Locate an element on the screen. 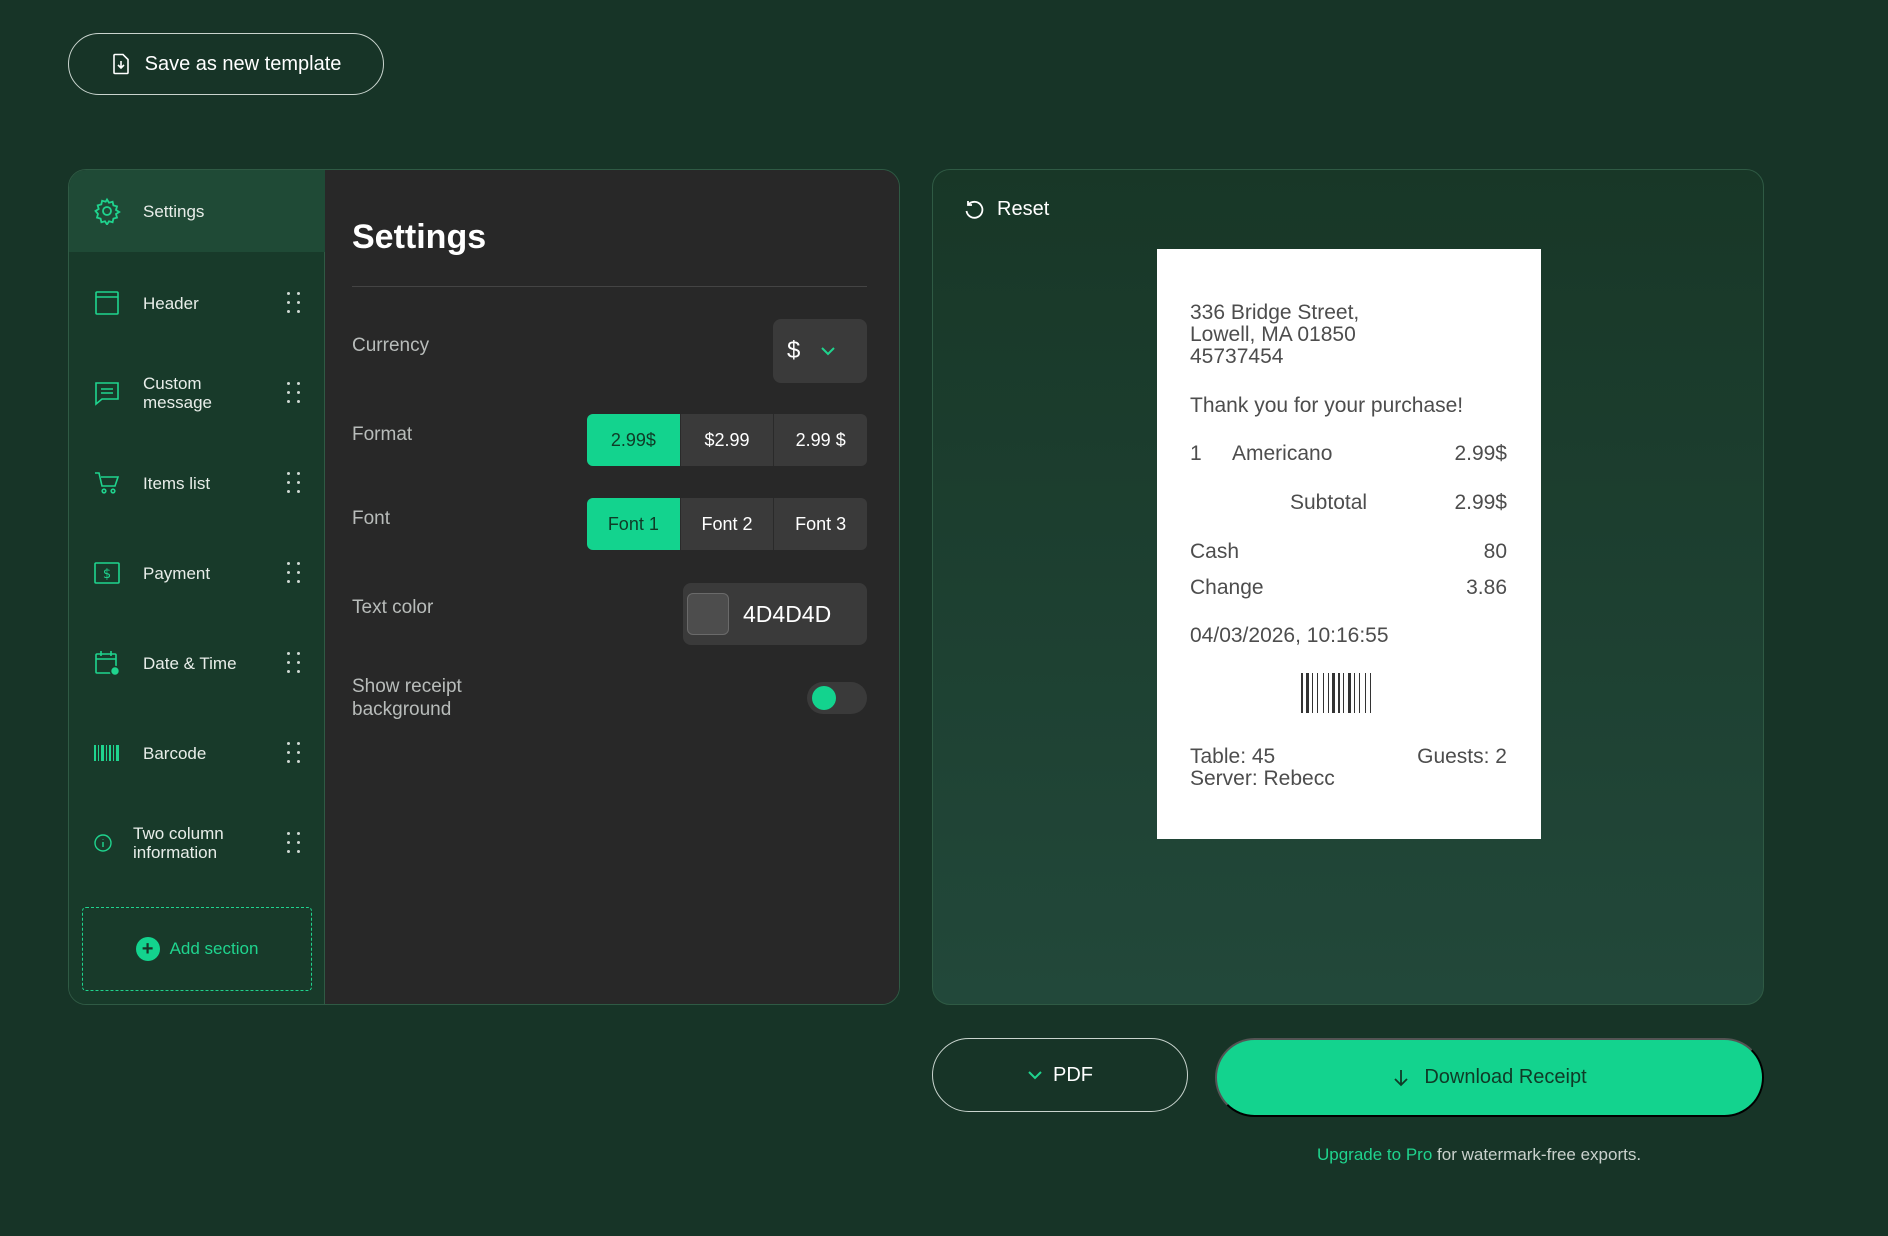  sidebar-item-label: Date & Time is located at coordinates (190, 663).